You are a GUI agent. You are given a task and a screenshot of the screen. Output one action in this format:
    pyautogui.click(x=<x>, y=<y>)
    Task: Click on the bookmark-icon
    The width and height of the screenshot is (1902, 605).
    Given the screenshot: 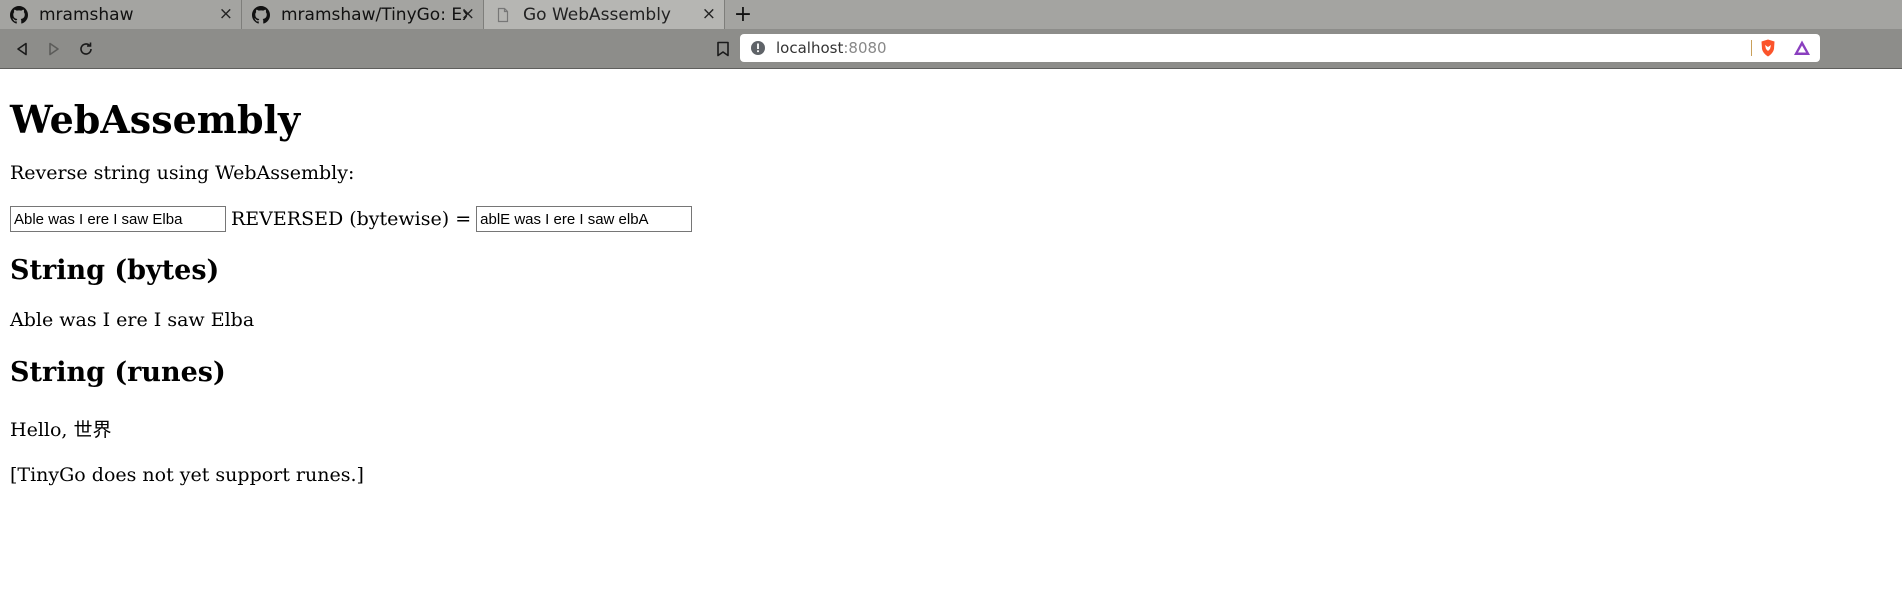 What is the action you would take?
    pyautogui.click(x=723, y=49)
    